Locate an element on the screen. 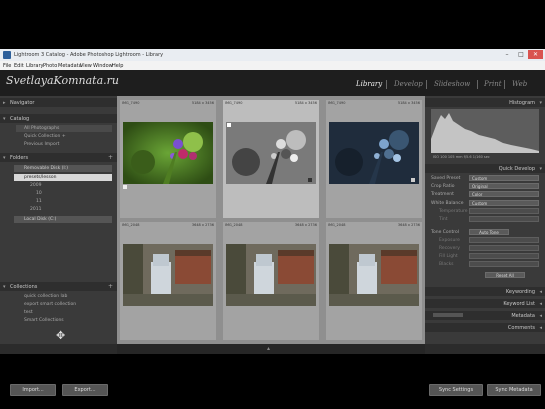 The width and height of the screenshot is (545, 409). recovery-arrows is located at coordinates (504, 248).